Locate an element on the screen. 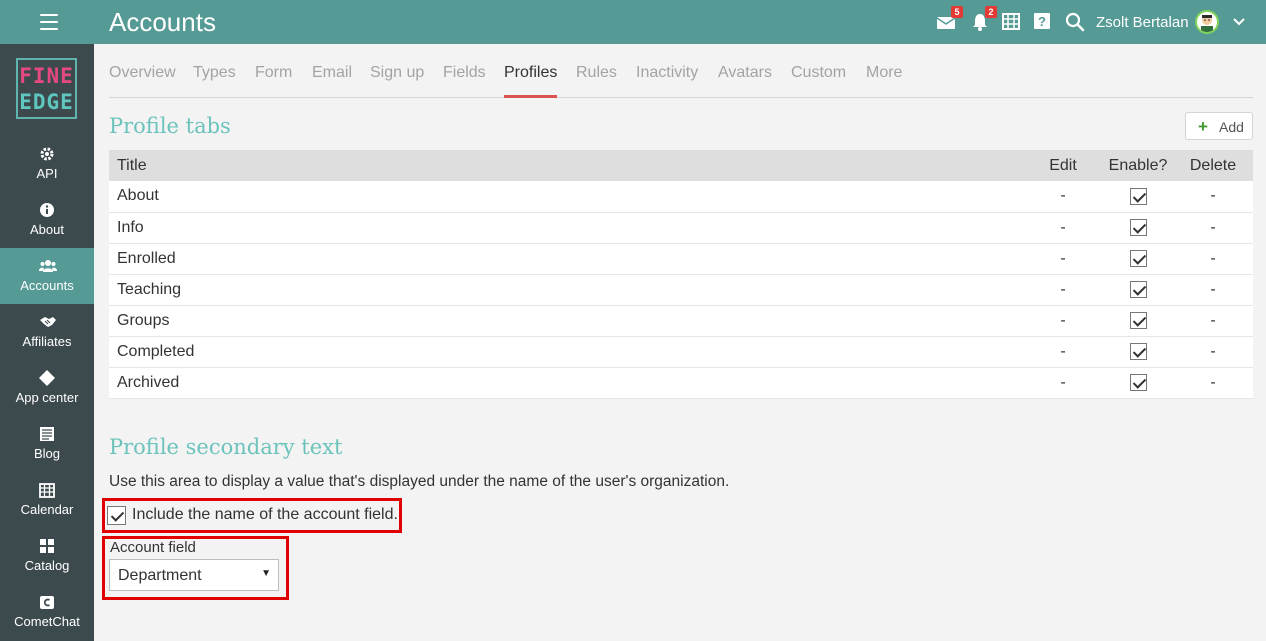  row-title: Completed is located at coordinates (566, 352).